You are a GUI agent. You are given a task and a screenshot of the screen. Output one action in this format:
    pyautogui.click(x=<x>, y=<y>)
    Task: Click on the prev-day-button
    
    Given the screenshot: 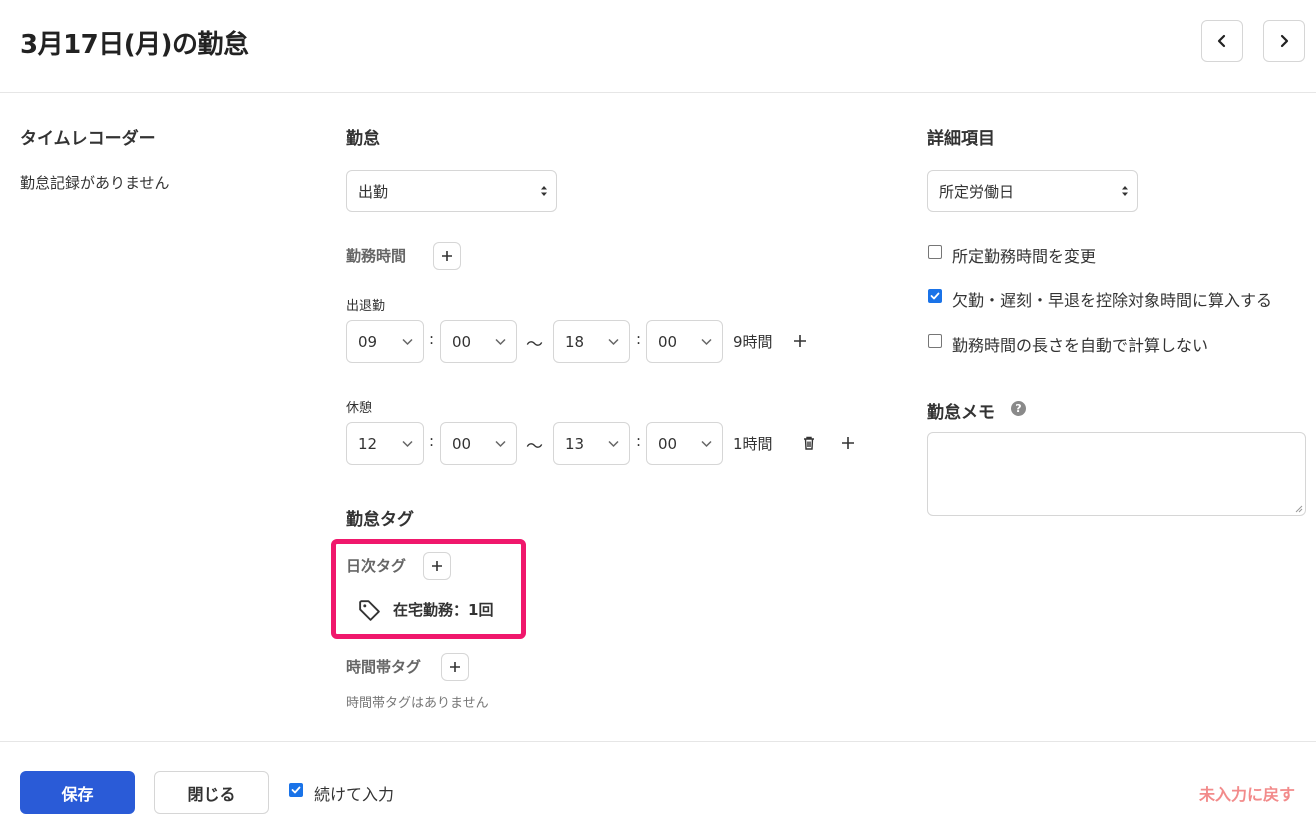 What is the action you would take?
    pyautogui.click(x=1222, y=41)
    